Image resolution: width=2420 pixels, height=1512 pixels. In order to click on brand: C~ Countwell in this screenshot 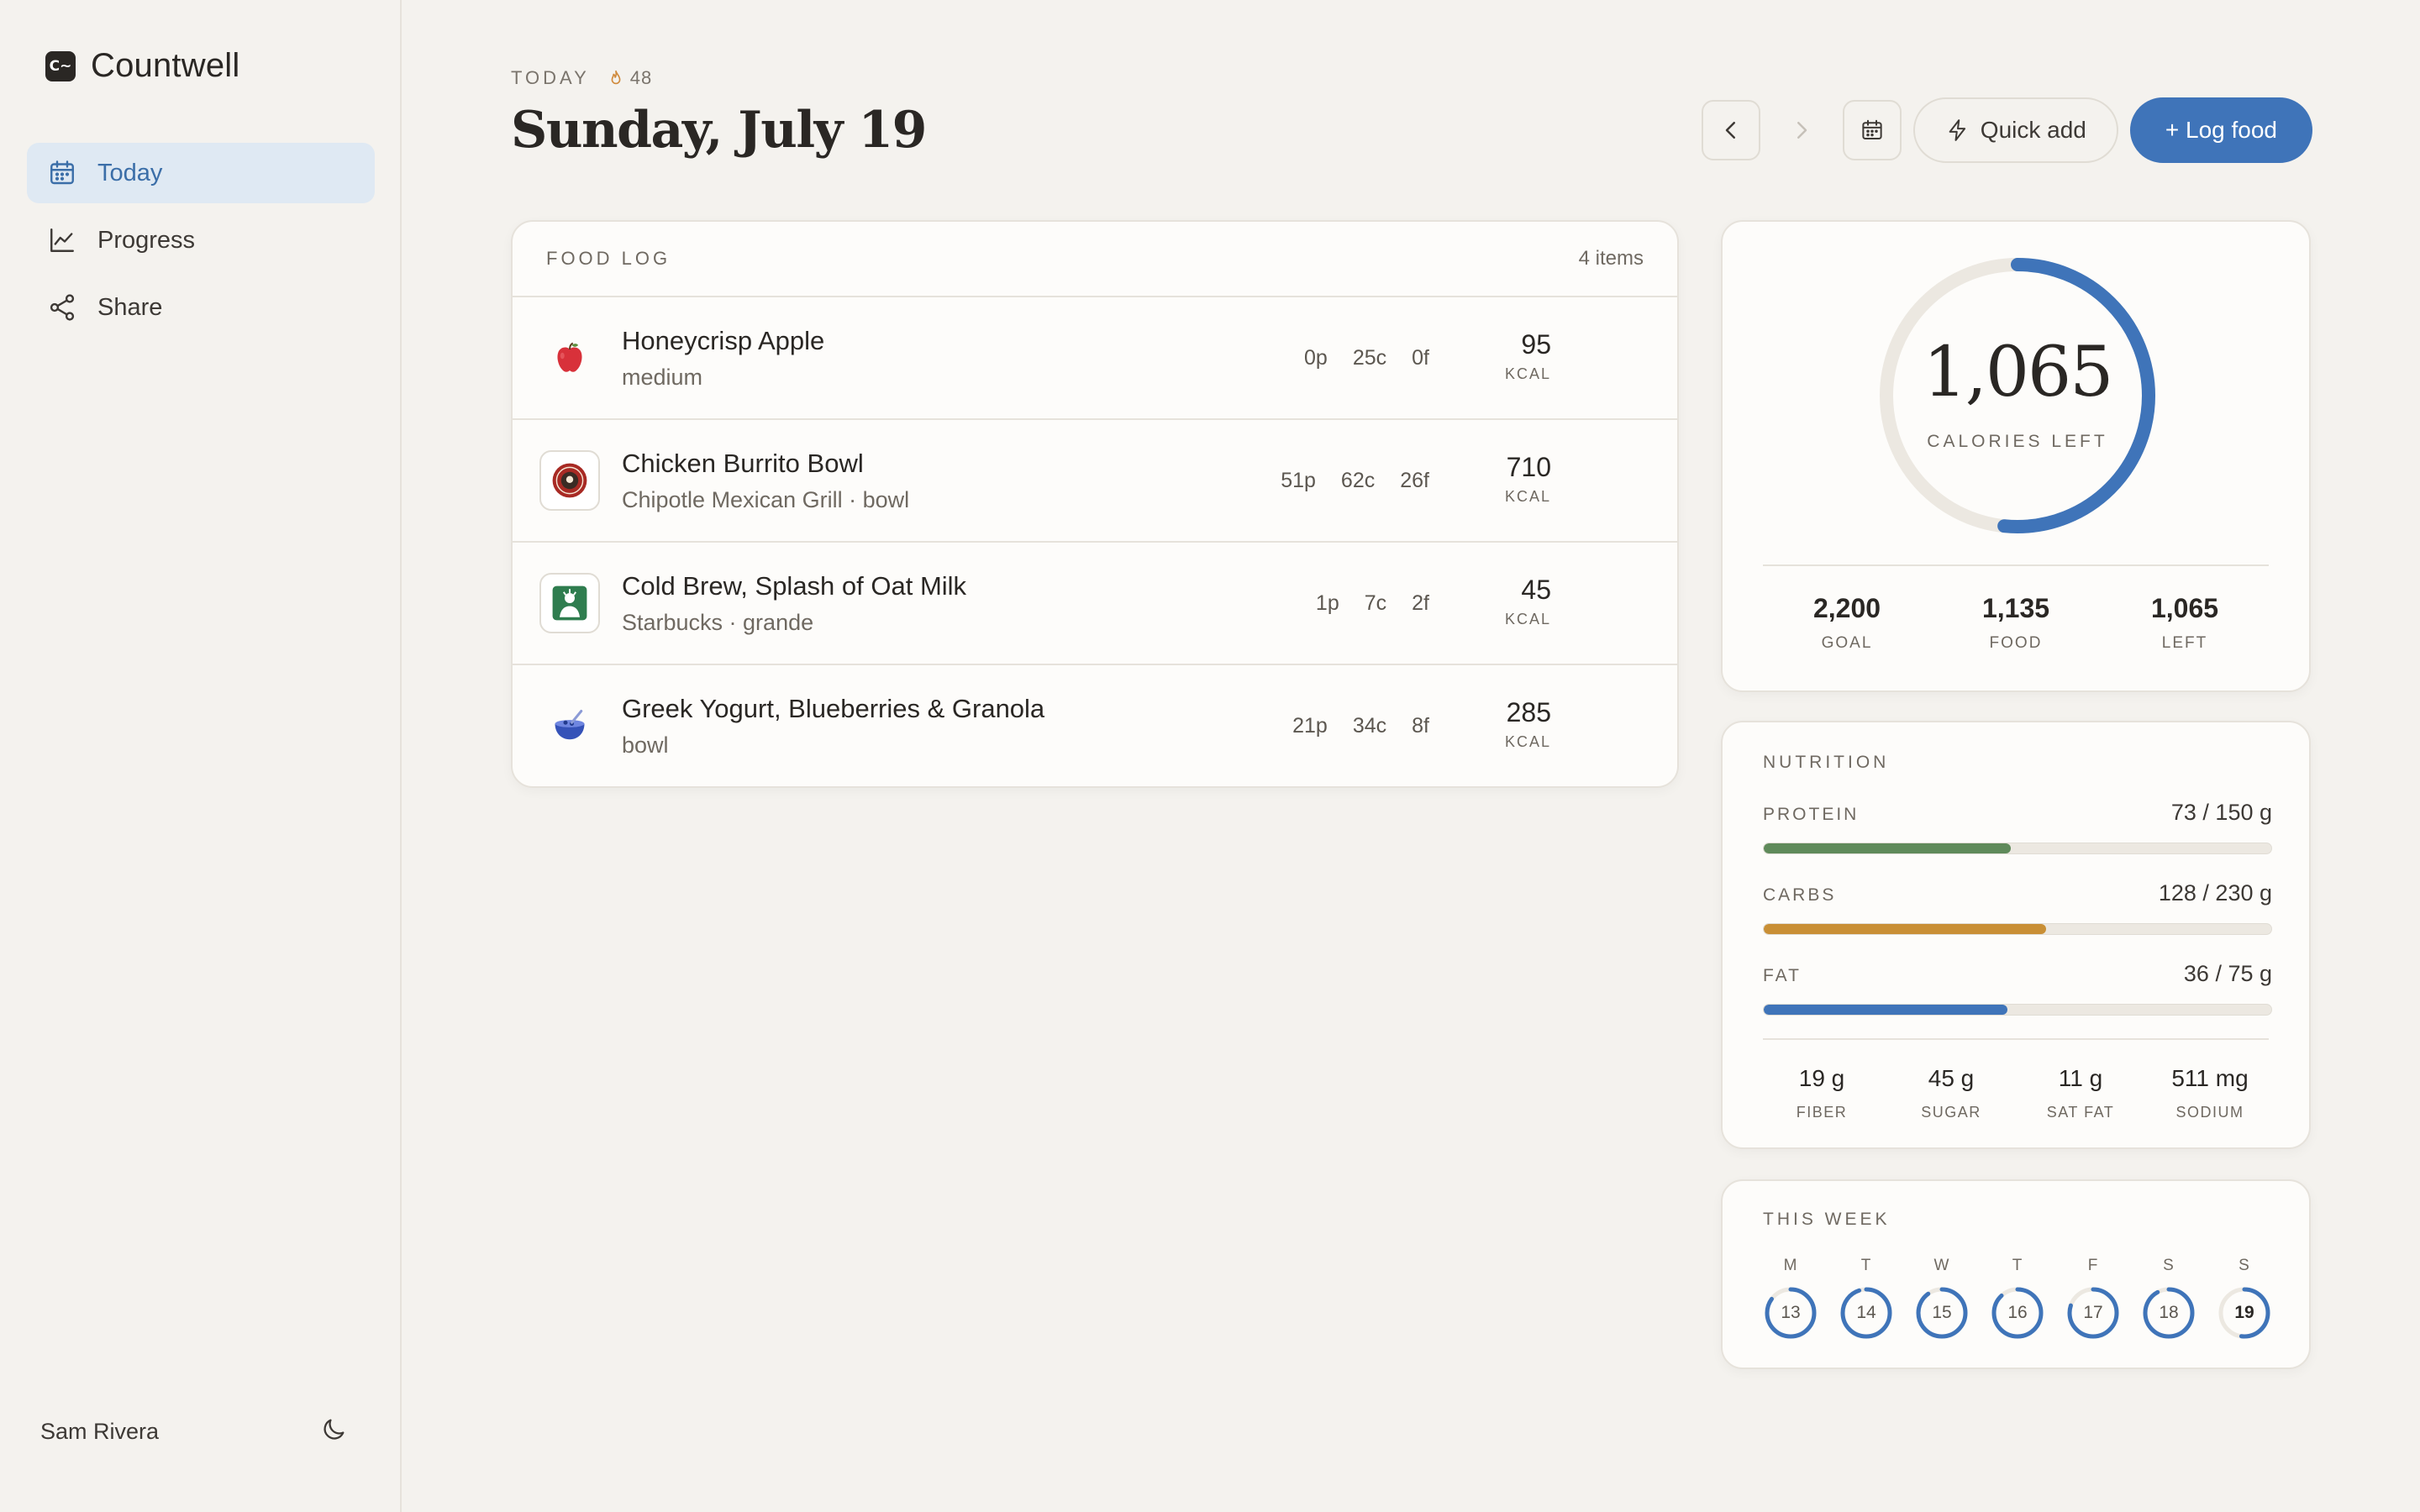, I will do `click(142, 66)`.